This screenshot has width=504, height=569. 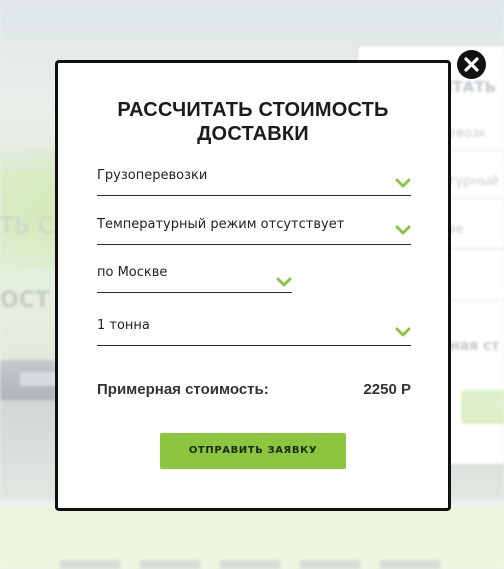 What do you see at coordinates (152, 175) in the screenshot?
I see `service-type-value: Грузоперевозки` at bounding box center [152, 175].